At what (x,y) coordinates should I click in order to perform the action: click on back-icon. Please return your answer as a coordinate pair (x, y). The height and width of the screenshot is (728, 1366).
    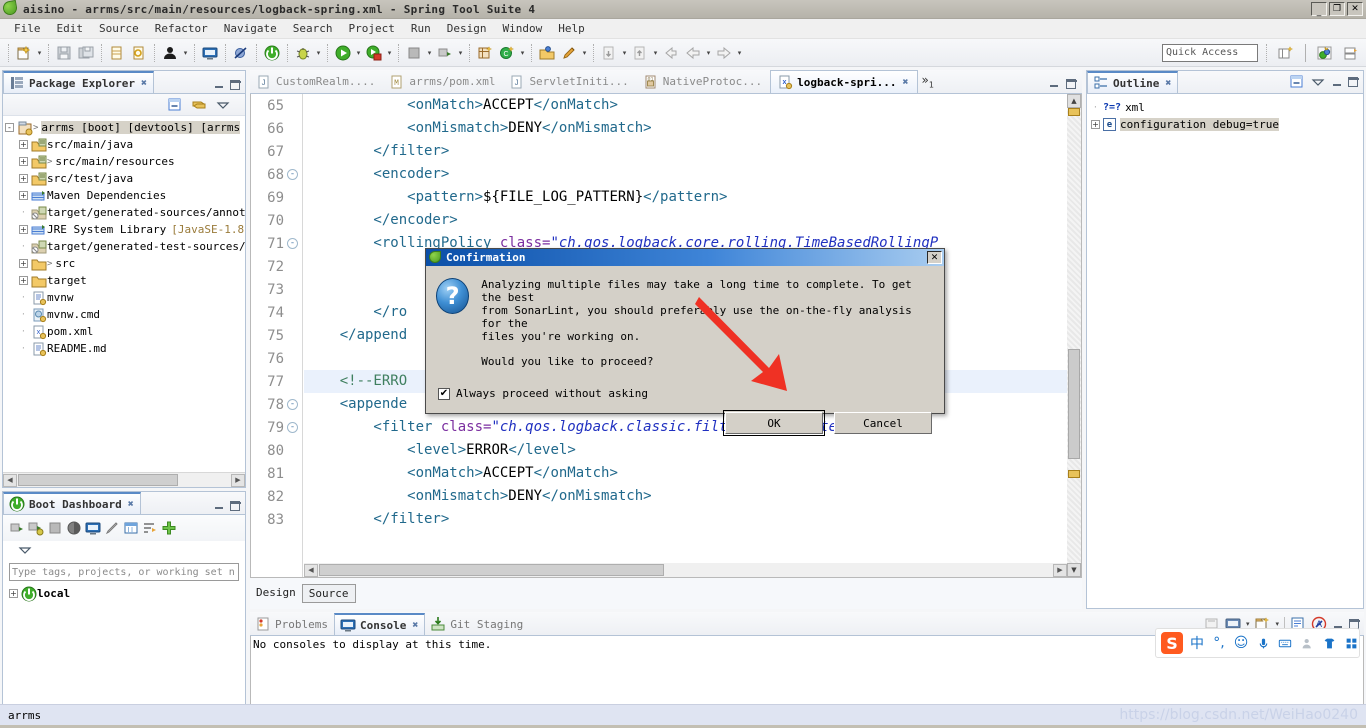
    Looking at the image, I should click on (693, 53).